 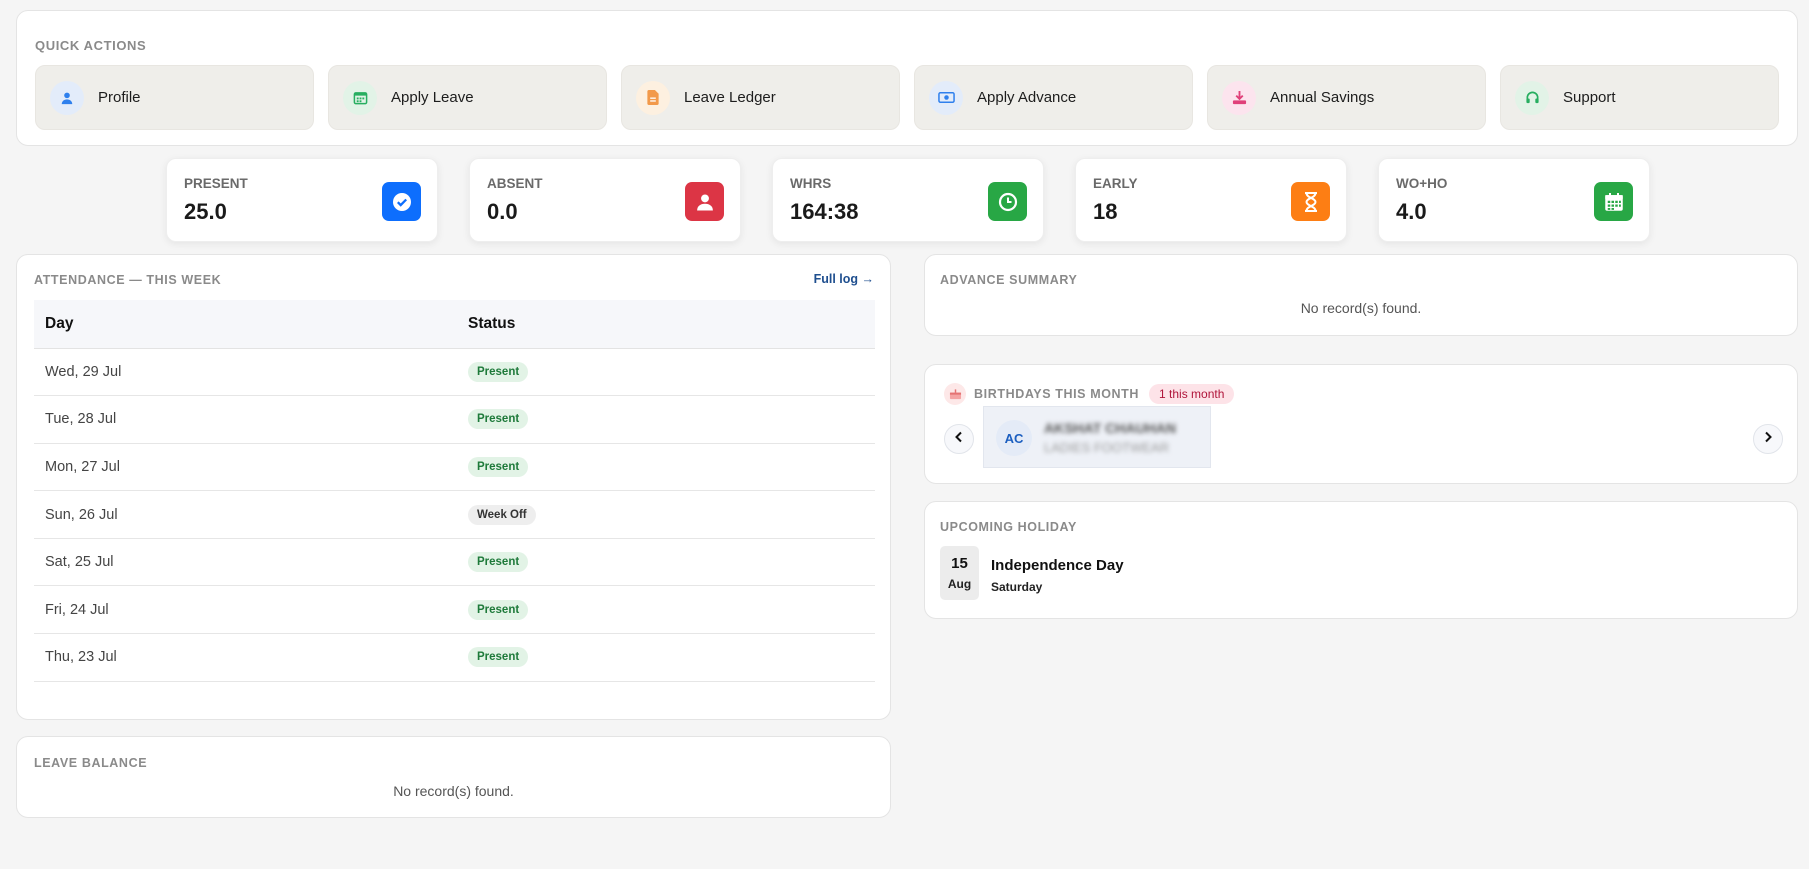 What do you see at coordinates (959, 584) in the screenshot?
I see `holiday-month: Aug` at bounding box center [959, 584].